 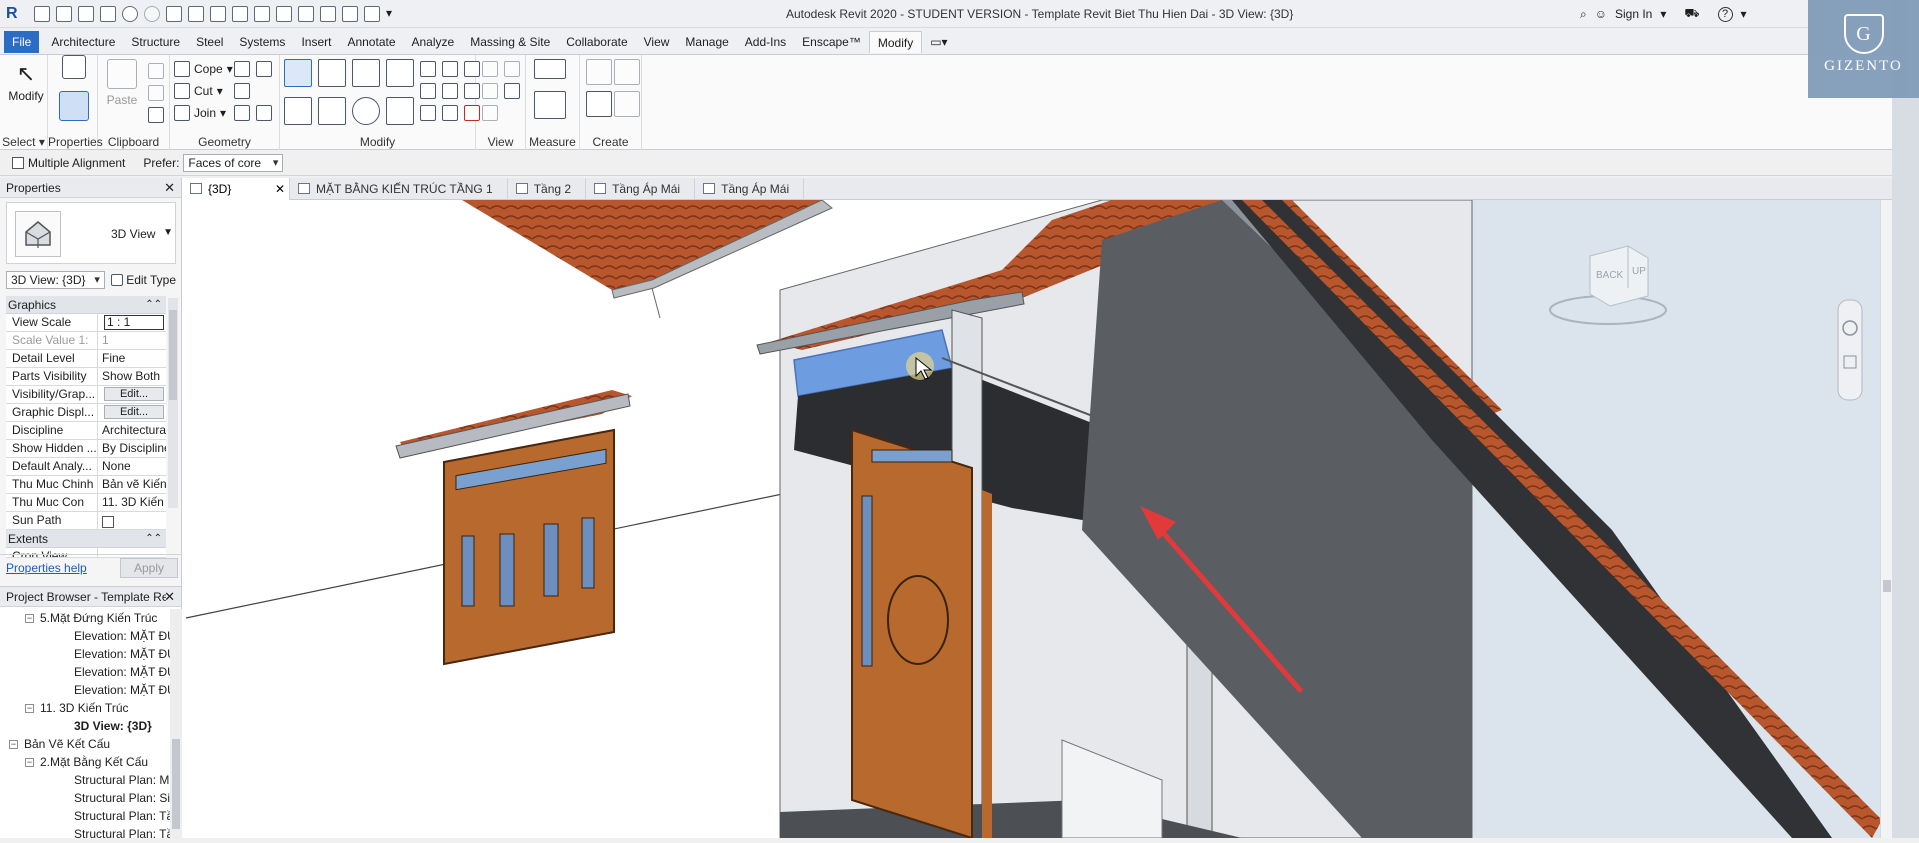 What do you see at coordinates (657, 42) in the screenshot?
I see `ribbon-tab-view: View` at bounding box center [657, 42].